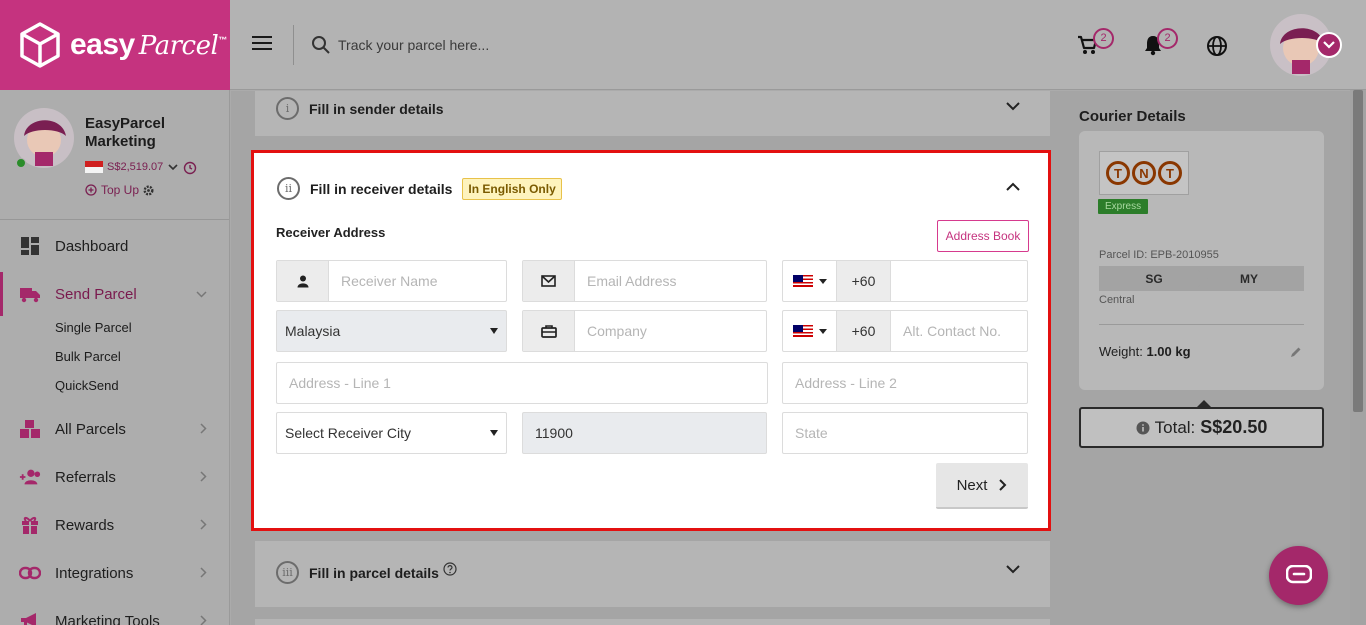 Image resolution: width=1366 pixels, height=625 pixels. What do you see at coordinates (125, 132) in the screenshot?
I see `profile-name: EasyParcel Marketing` at bounding box center [125, 132].